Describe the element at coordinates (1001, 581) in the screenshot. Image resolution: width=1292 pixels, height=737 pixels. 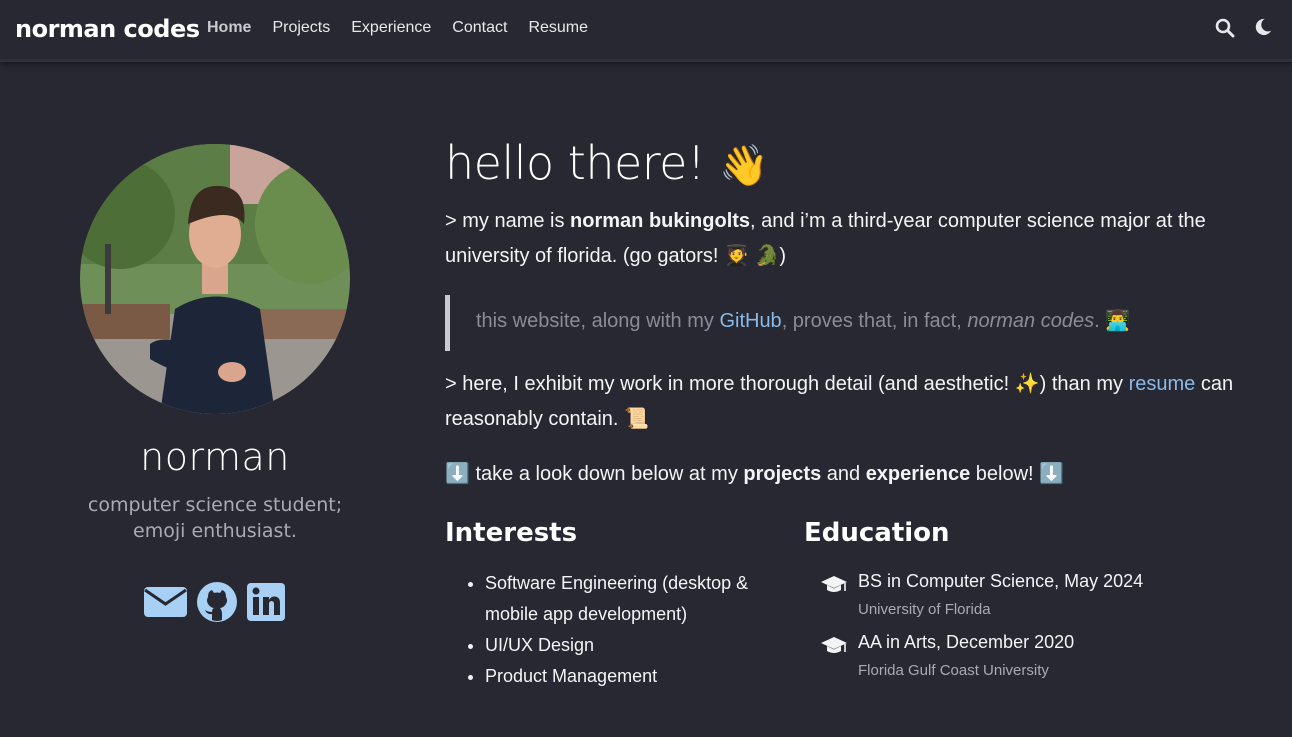
I see `degree-title: BS in Computer Science, May 2024` at that location.